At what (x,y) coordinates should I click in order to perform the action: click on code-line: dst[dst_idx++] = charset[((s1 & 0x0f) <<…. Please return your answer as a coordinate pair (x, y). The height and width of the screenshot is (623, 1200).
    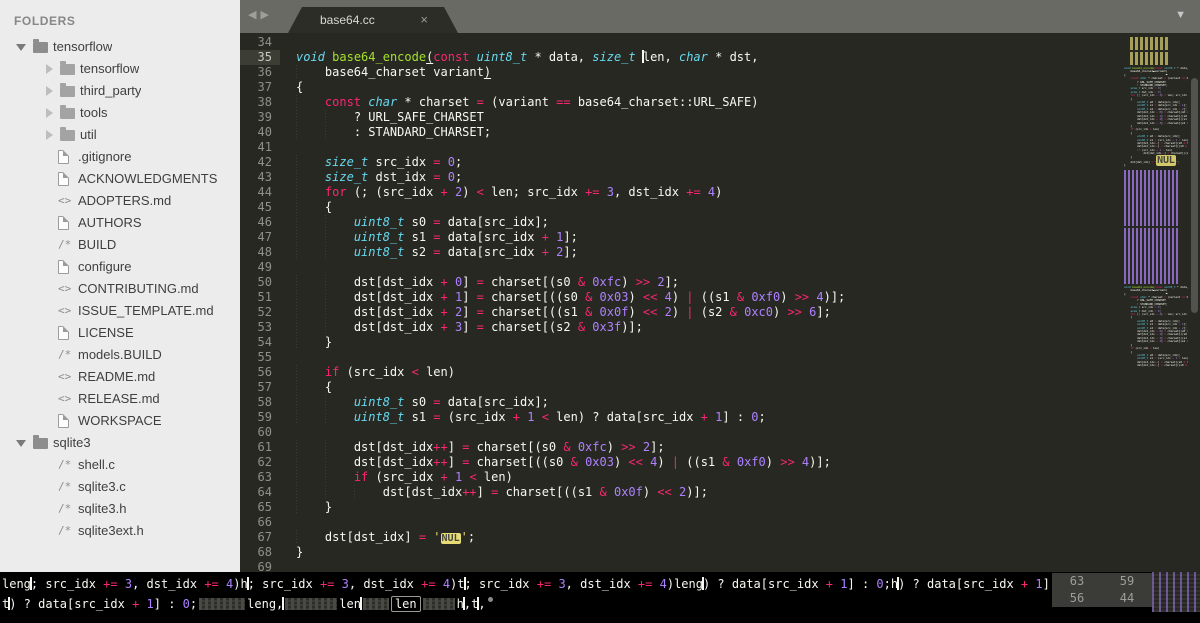
    Looking at the image, I should click on (703, 492).